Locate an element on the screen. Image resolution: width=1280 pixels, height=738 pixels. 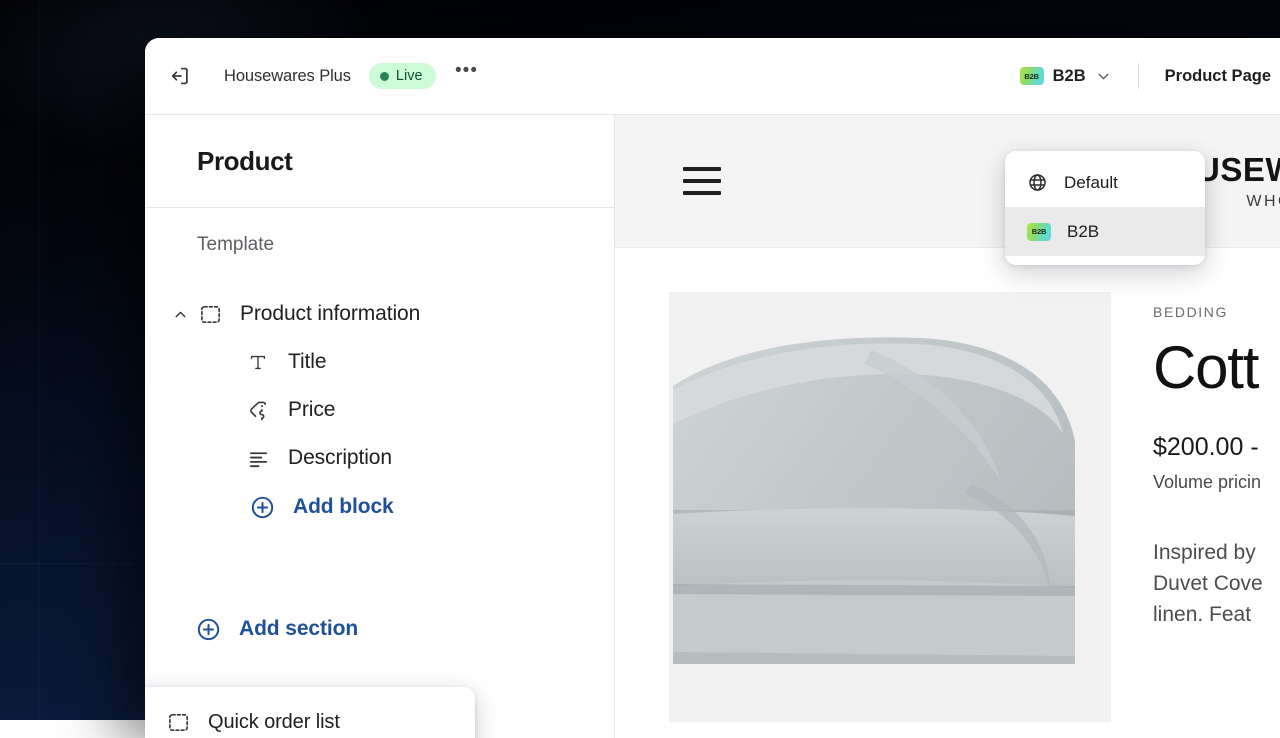
page-selector: Product Page is located at coordinates (1219, 76).